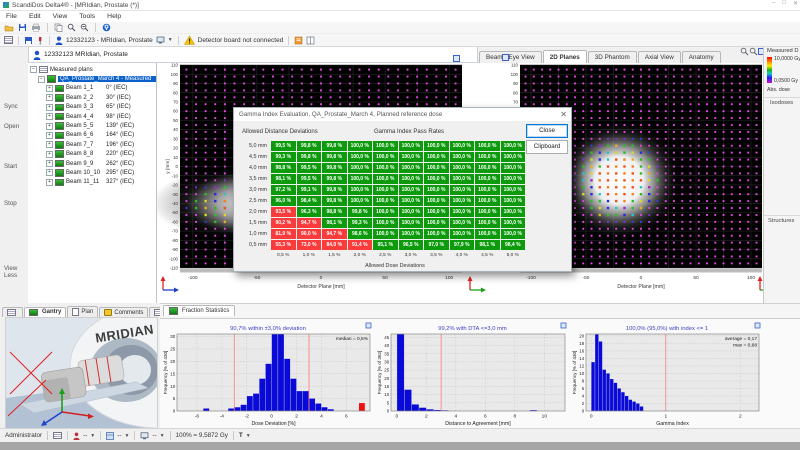 Image resolution: width=800 pixels, height=450 pixels. What do you see at coordinates (547, 147) in the screenshot?
I see `clipboard-button: Clipboard` at bounding box center [547, 147].